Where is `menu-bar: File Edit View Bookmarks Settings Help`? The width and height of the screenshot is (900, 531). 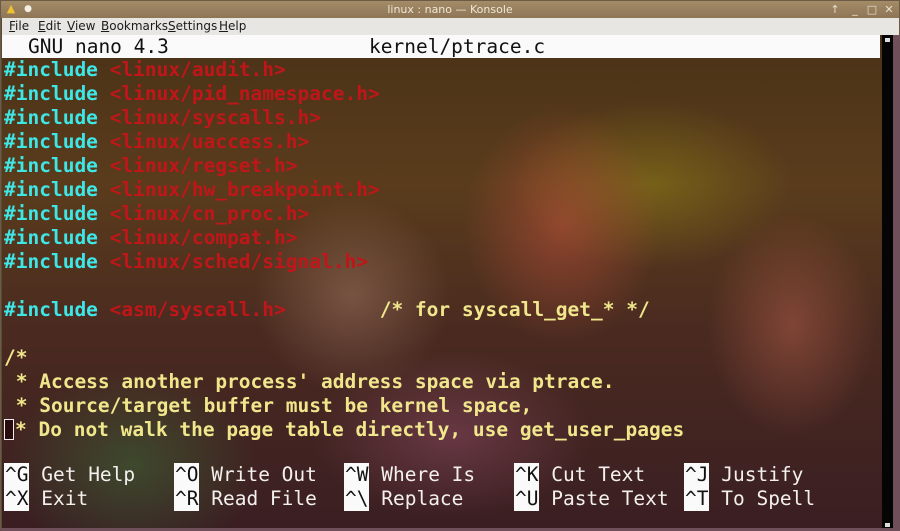 menu-bar: File Edit View Bookmarks Settings Help is located at coordinates (450, 26).